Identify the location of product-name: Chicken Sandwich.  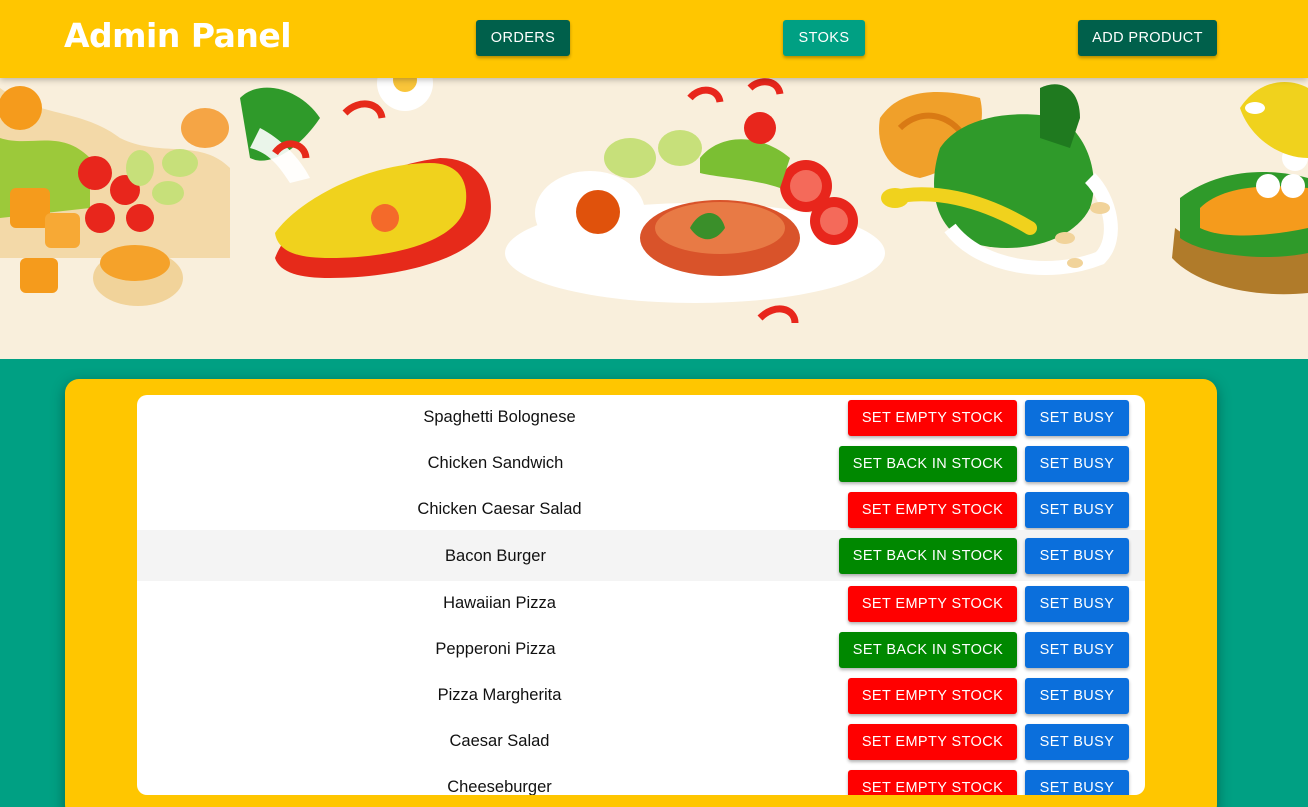
(495, 463).